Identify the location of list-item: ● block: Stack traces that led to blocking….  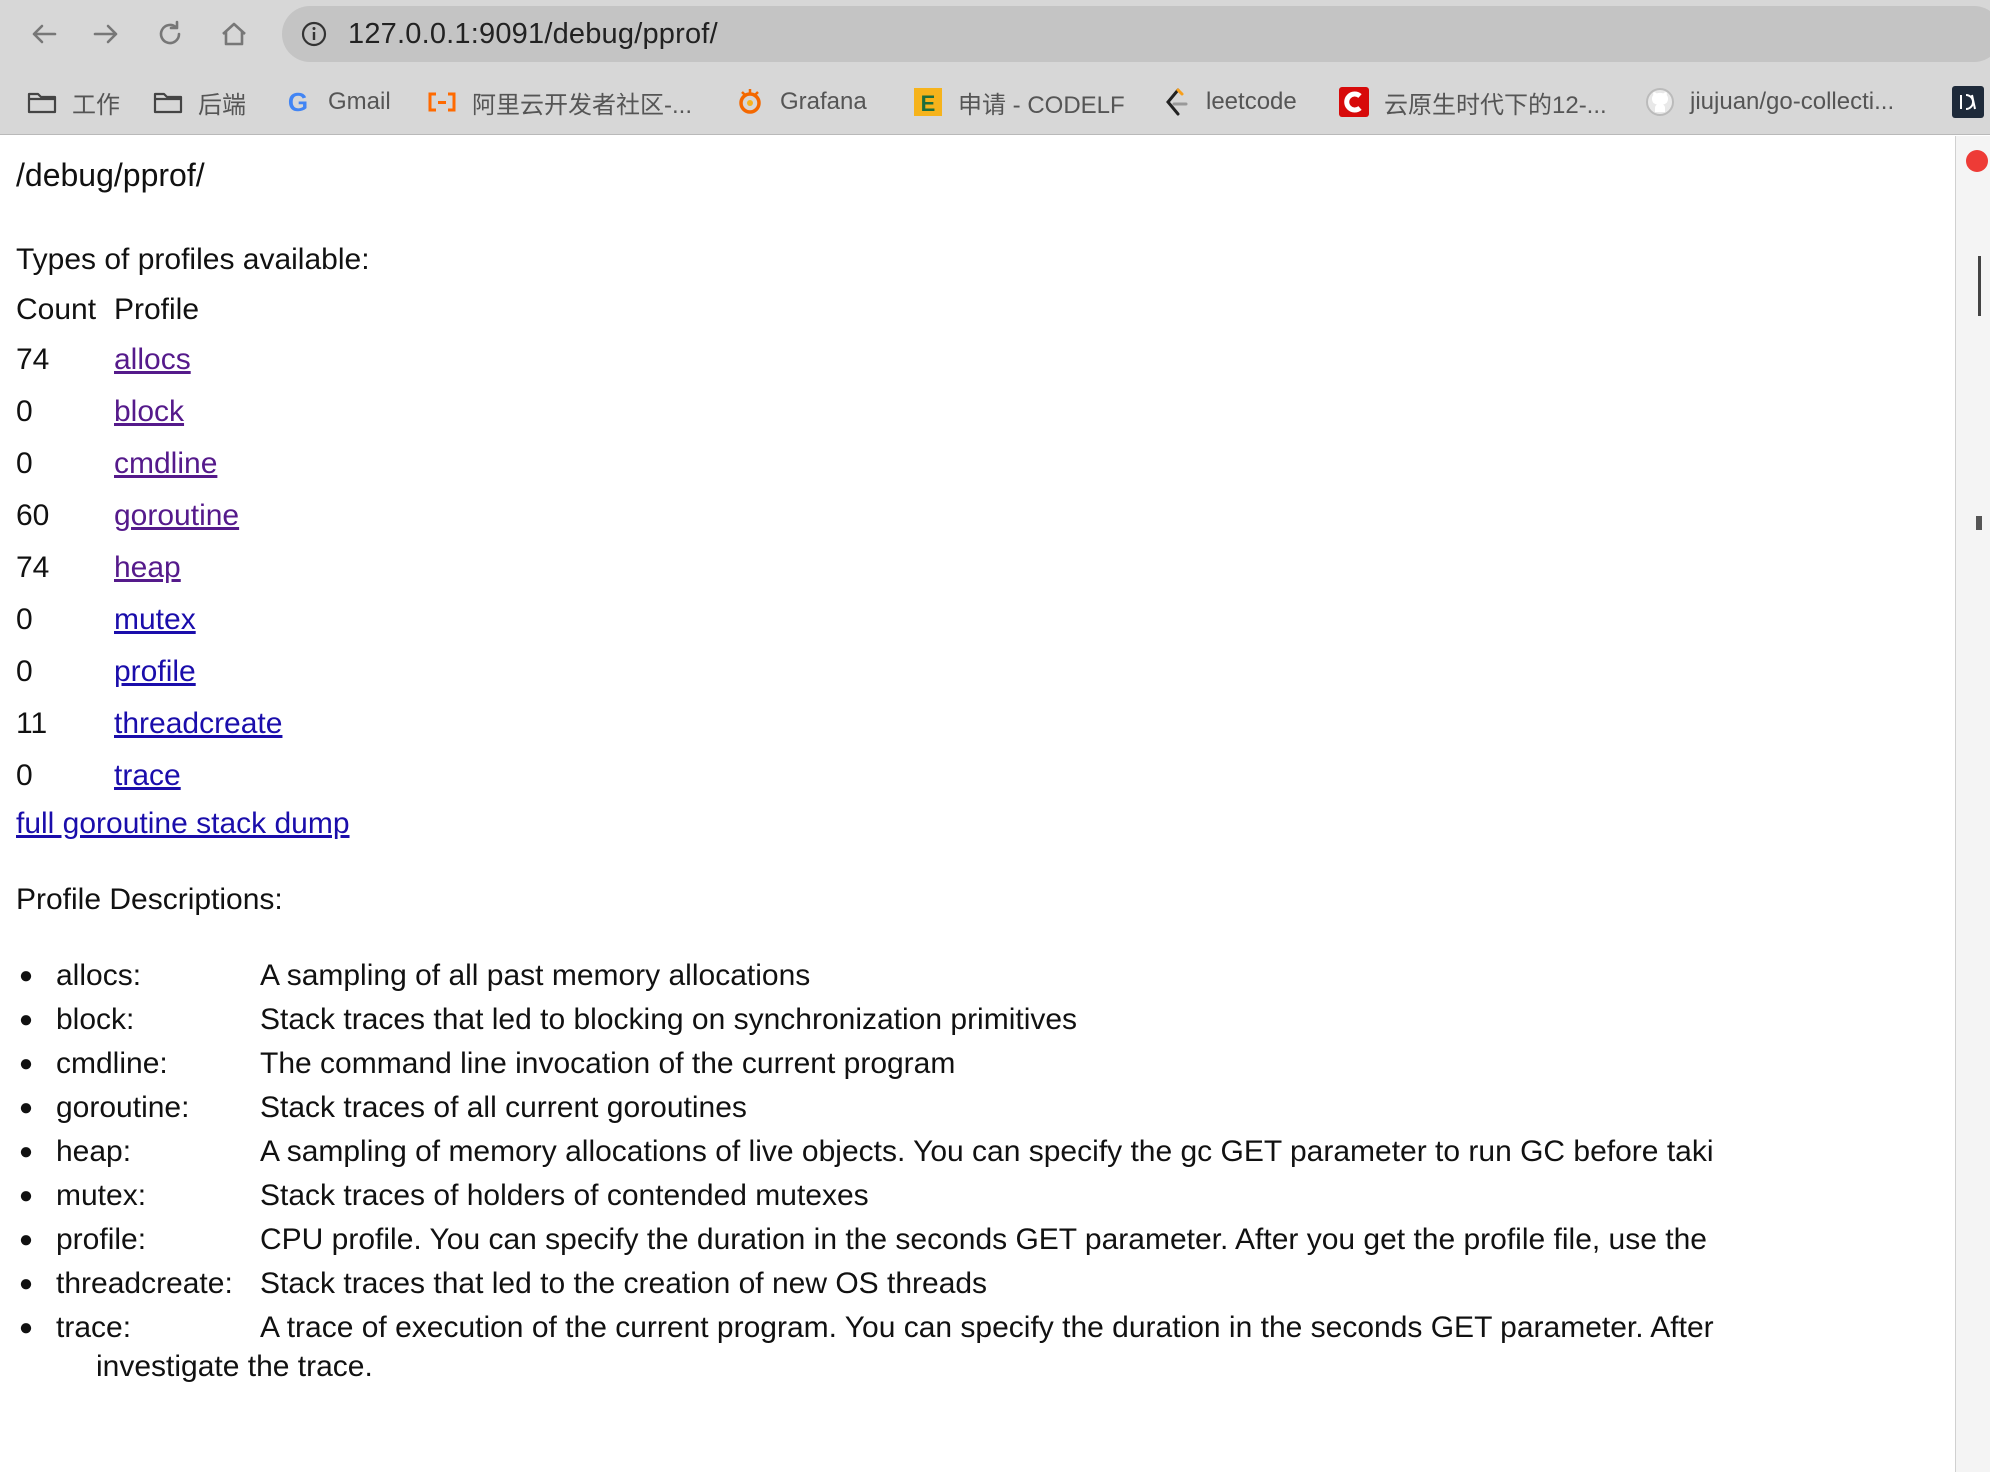
(987, 1020).